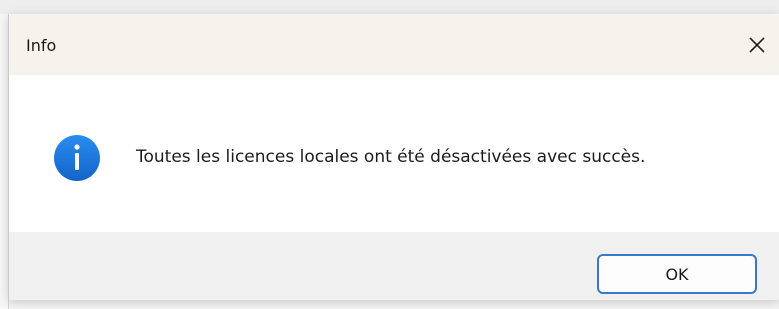  Describe the element at coordinates (77, 158) in the screenshot. I see `info-icon` at that location.